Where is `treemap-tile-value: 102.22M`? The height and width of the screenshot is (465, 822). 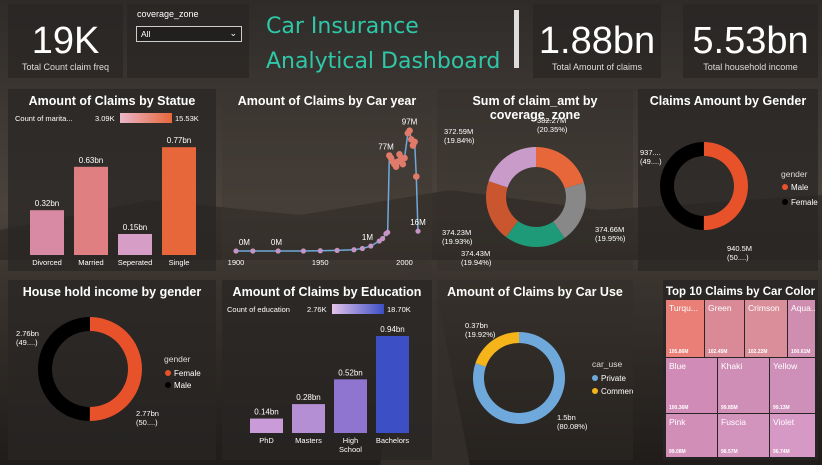
treemap-tile-value: 102.22M is located at coordinates (758, 352).